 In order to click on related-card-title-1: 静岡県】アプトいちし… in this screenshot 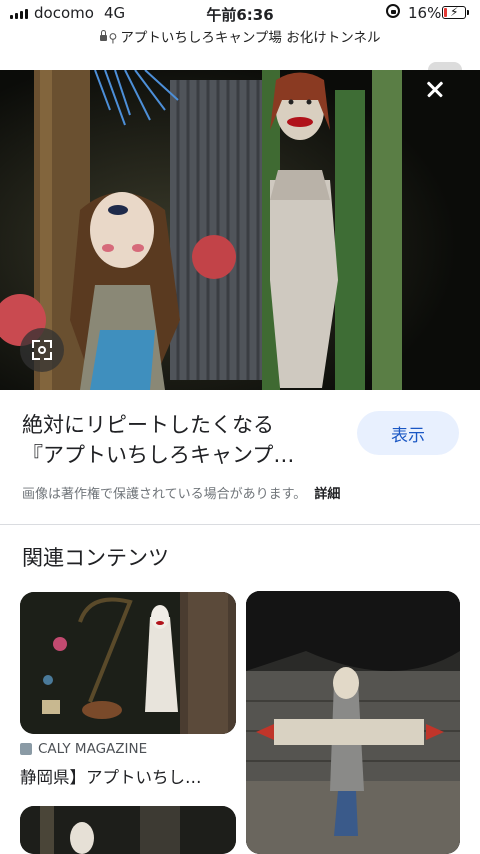, I will do `click(129, 776)`.